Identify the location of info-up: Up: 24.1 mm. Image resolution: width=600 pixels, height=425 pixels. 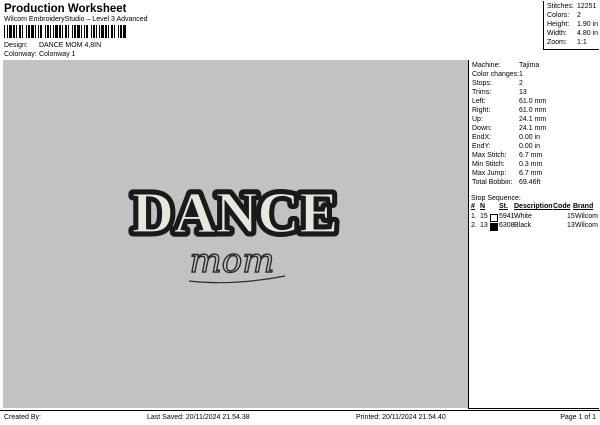
(509, 119).